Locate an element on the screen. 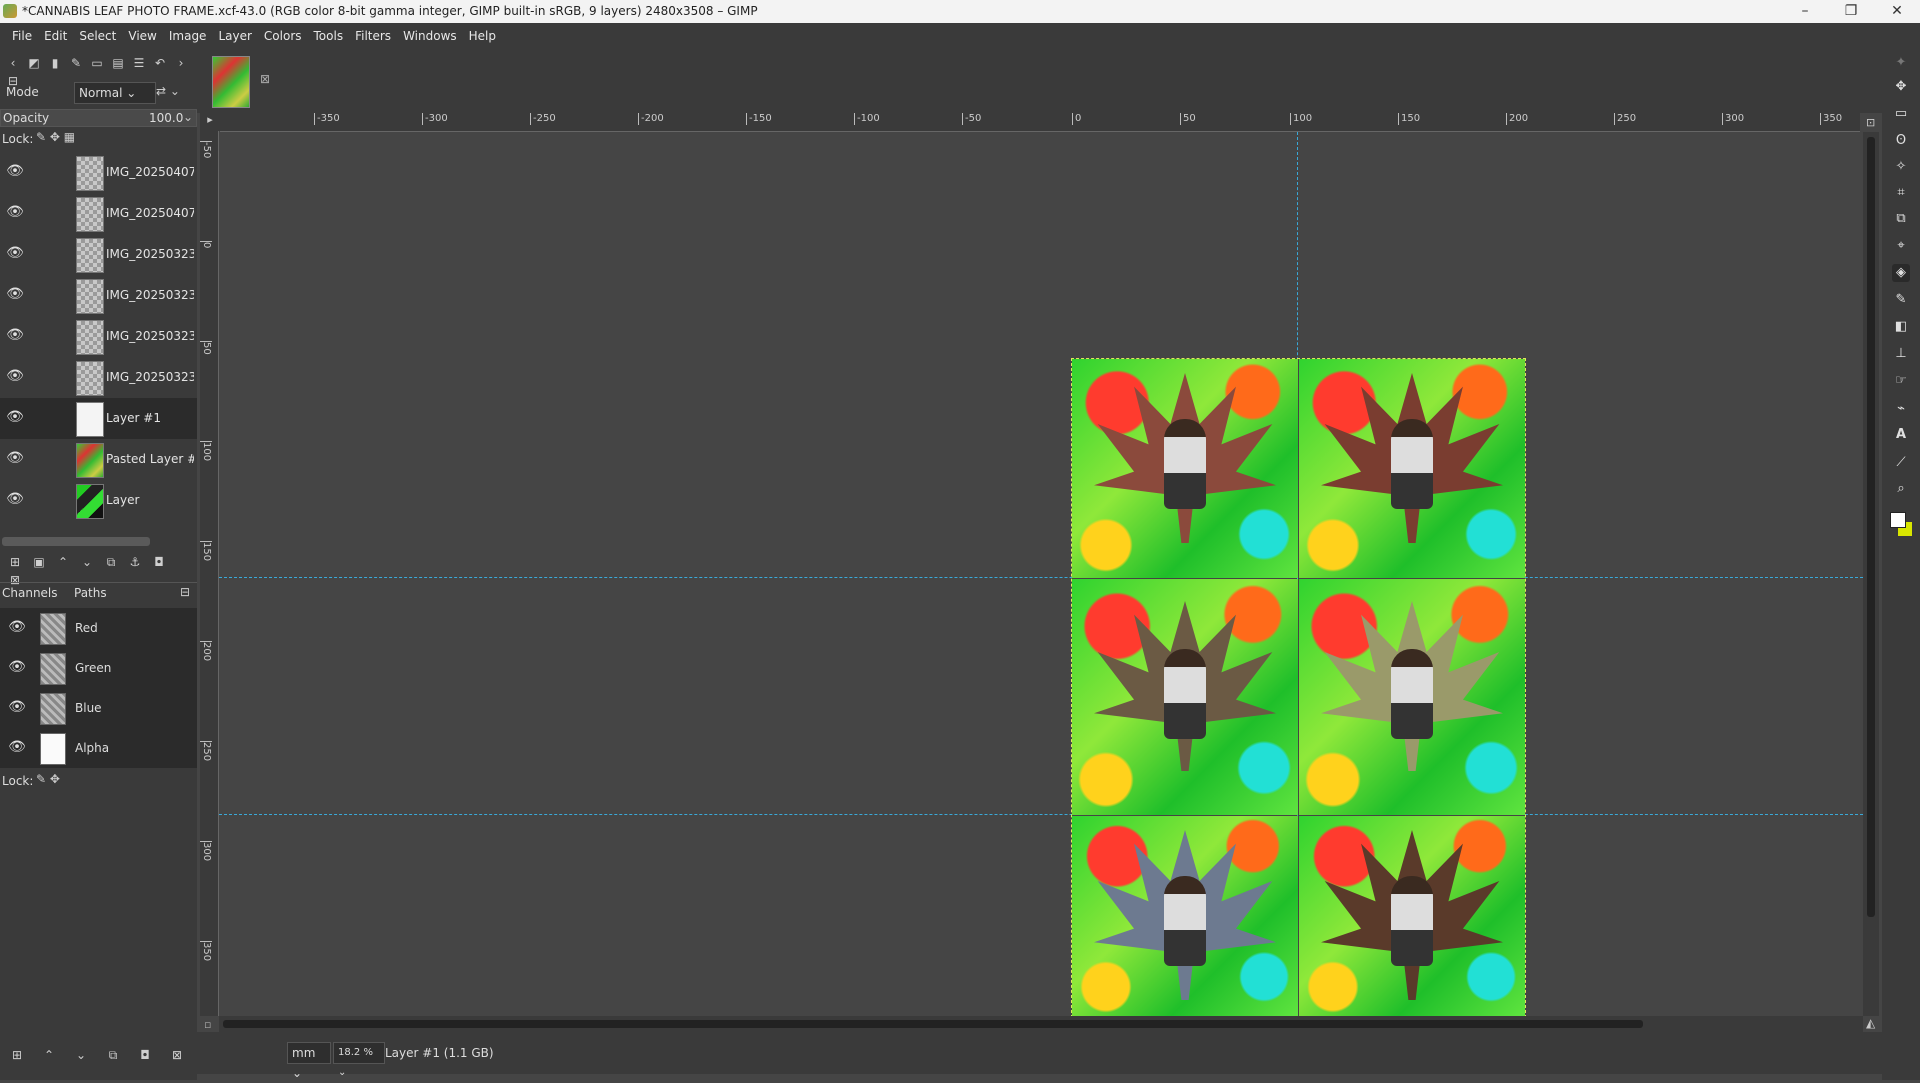  mask-icon: ◘ is located at coordinates (159, 562).